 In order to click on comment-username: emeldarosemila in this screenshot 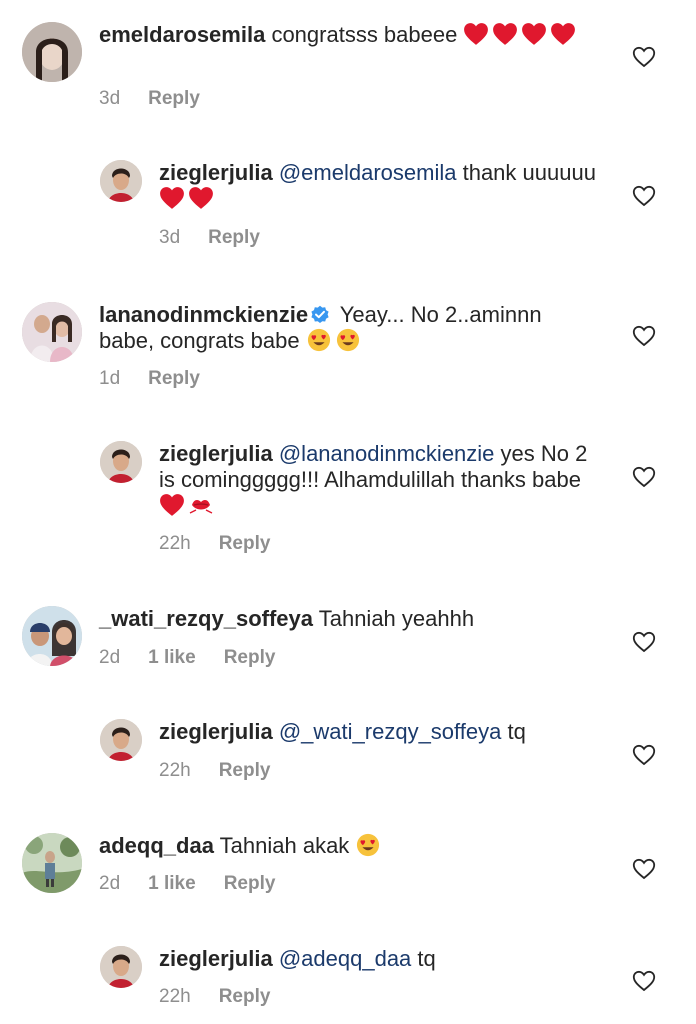, I will do `click(182, 34)`.